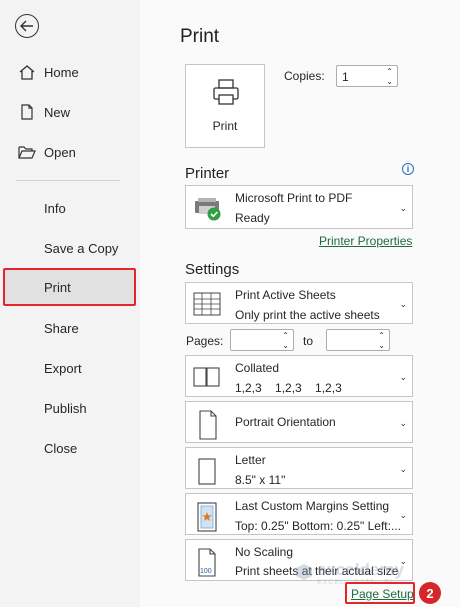 The height and width of the screenshot is (607, 460). What do you see at coordinates (55, 208) in the screenshot?
I see `nav-item-label: Info` at bounding box center [55, 208].